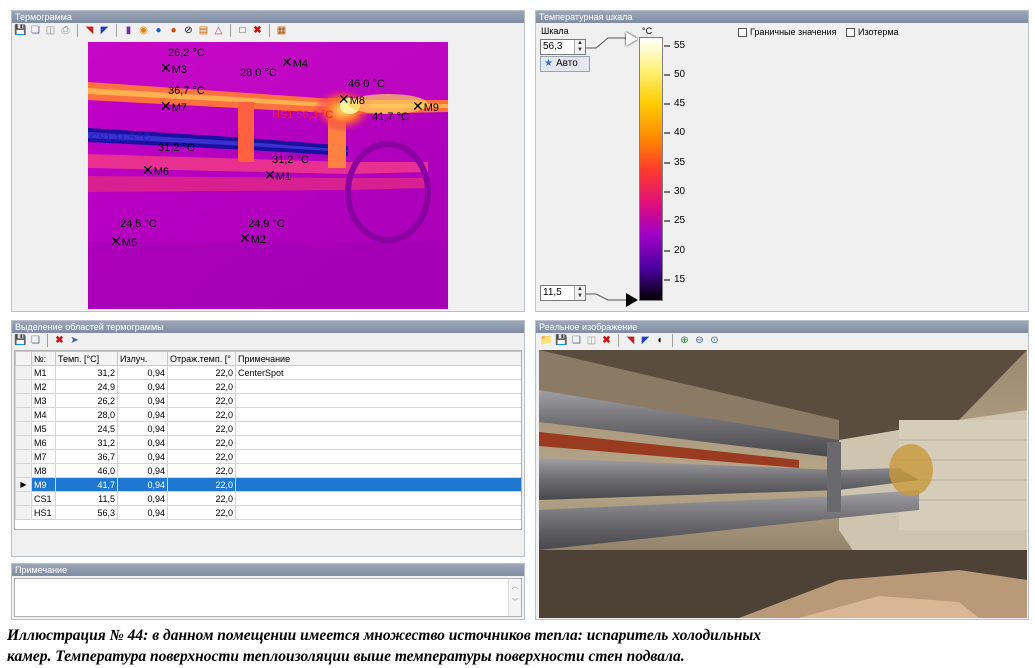  What do you see at coordinates (43, 414) in the screenshot?
I see `cell-id: M4` at bounding box center [43, 414].